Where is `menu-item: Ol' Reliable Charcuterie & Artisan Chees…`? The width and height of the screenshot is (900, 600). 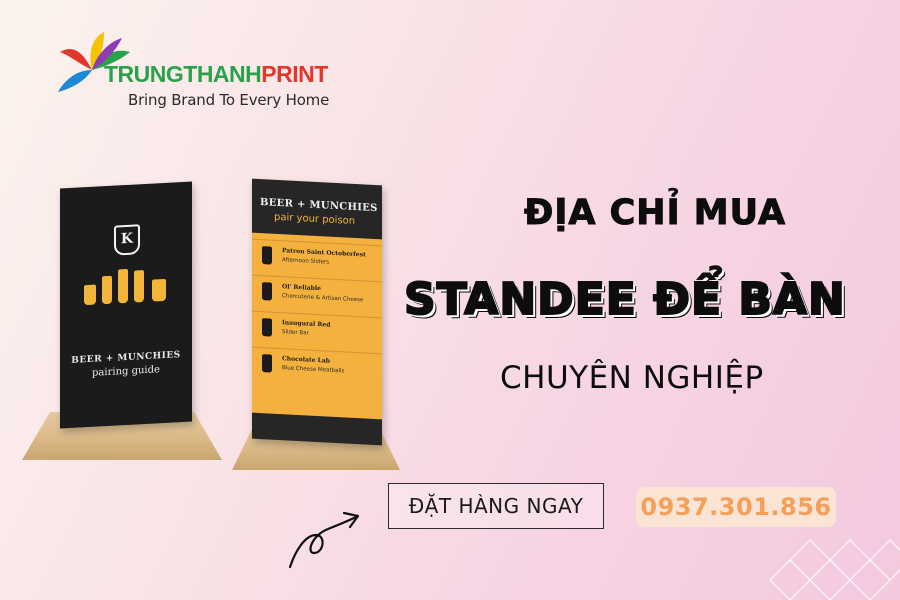
menu-item: Ol' Reliable Charcuterie & Artisan Chees… is located at coordinates (317, 295).